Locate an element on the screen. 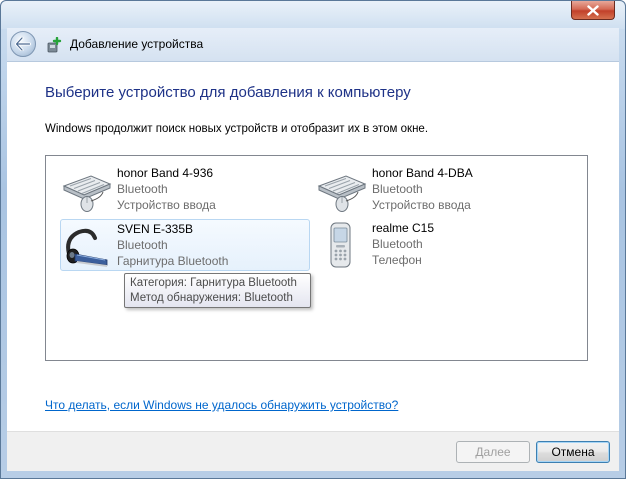 Image resolution: width=626 pixels, height=479 pixels. window-title: Добавление устройства is located at coordinates (137, 44).